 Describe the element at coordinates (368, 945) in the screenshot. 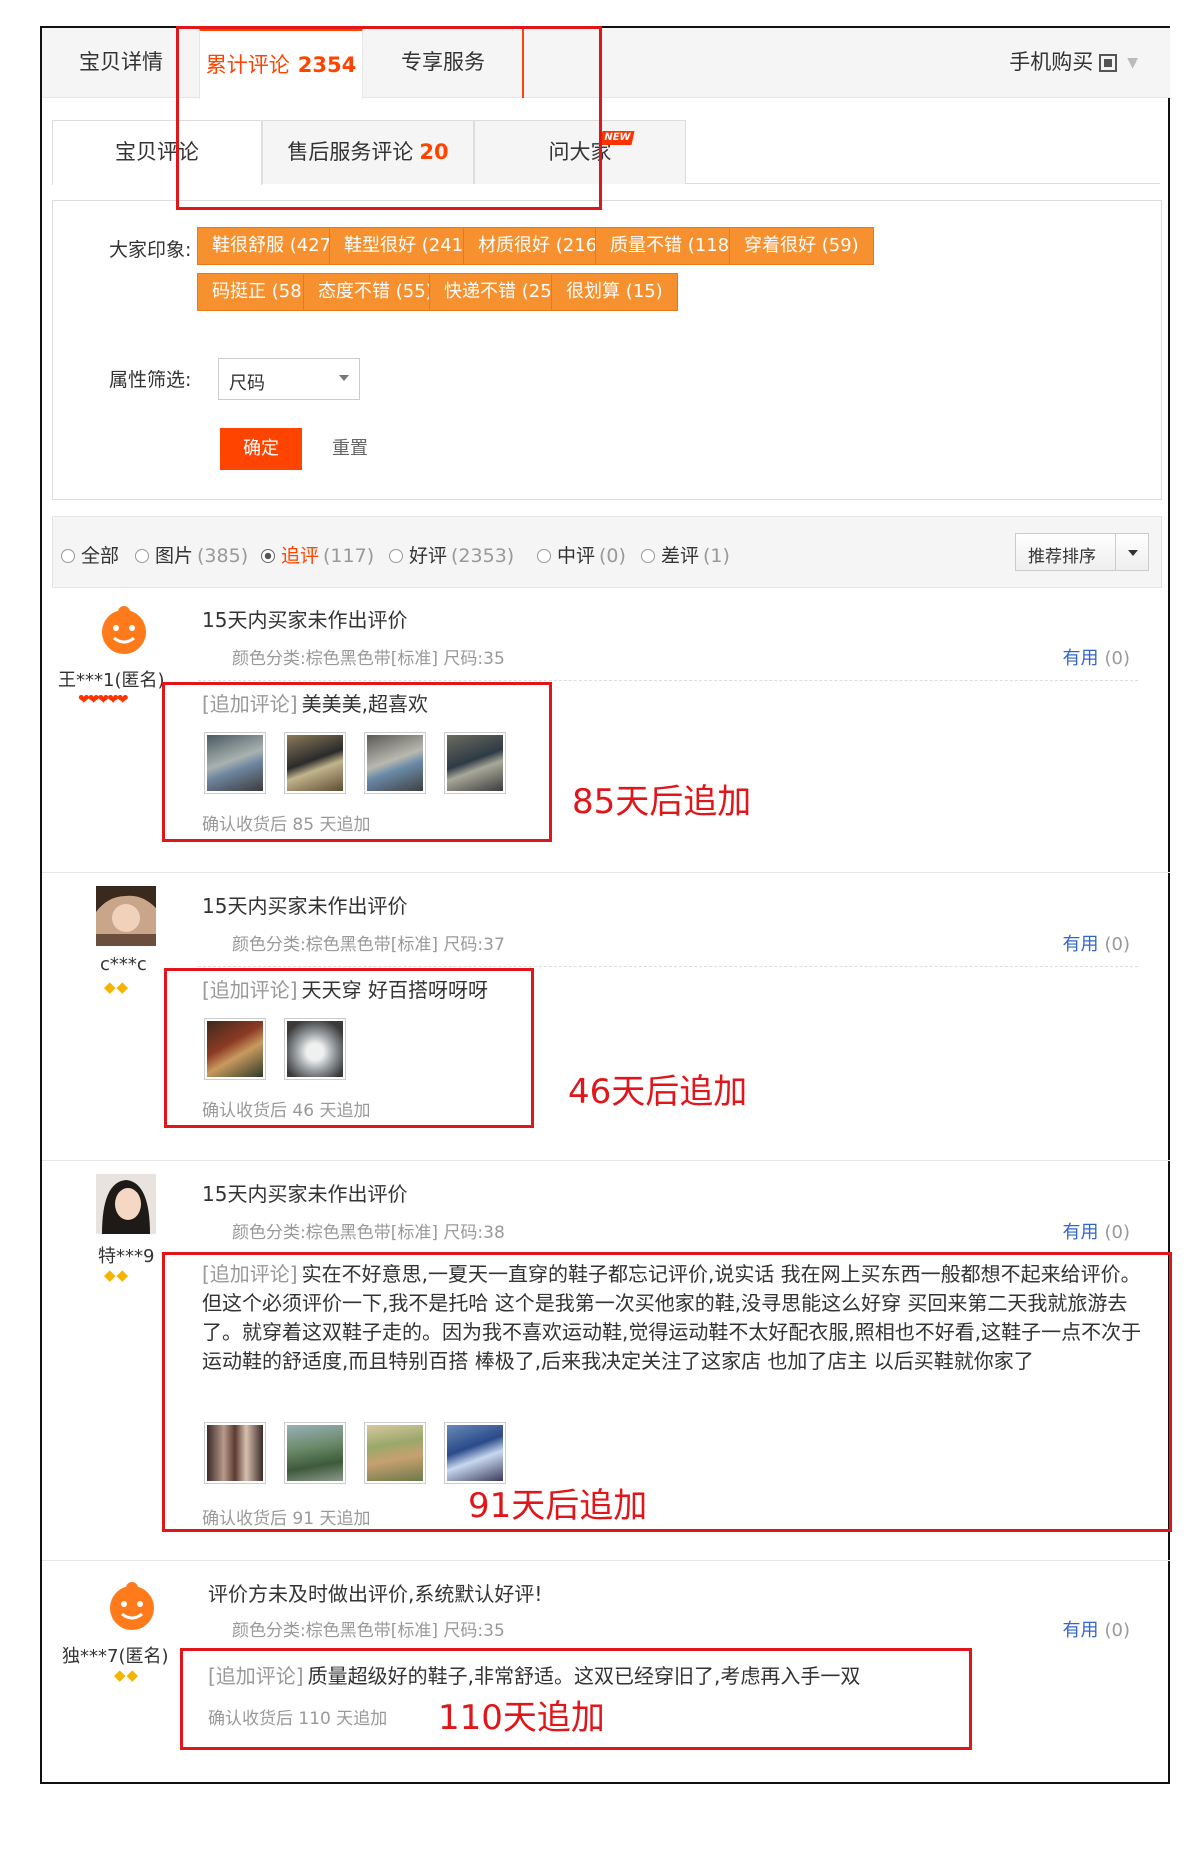

I see `review-meta: 颜色分类:棕色黑色带[标准] 尺码:37` at that location.